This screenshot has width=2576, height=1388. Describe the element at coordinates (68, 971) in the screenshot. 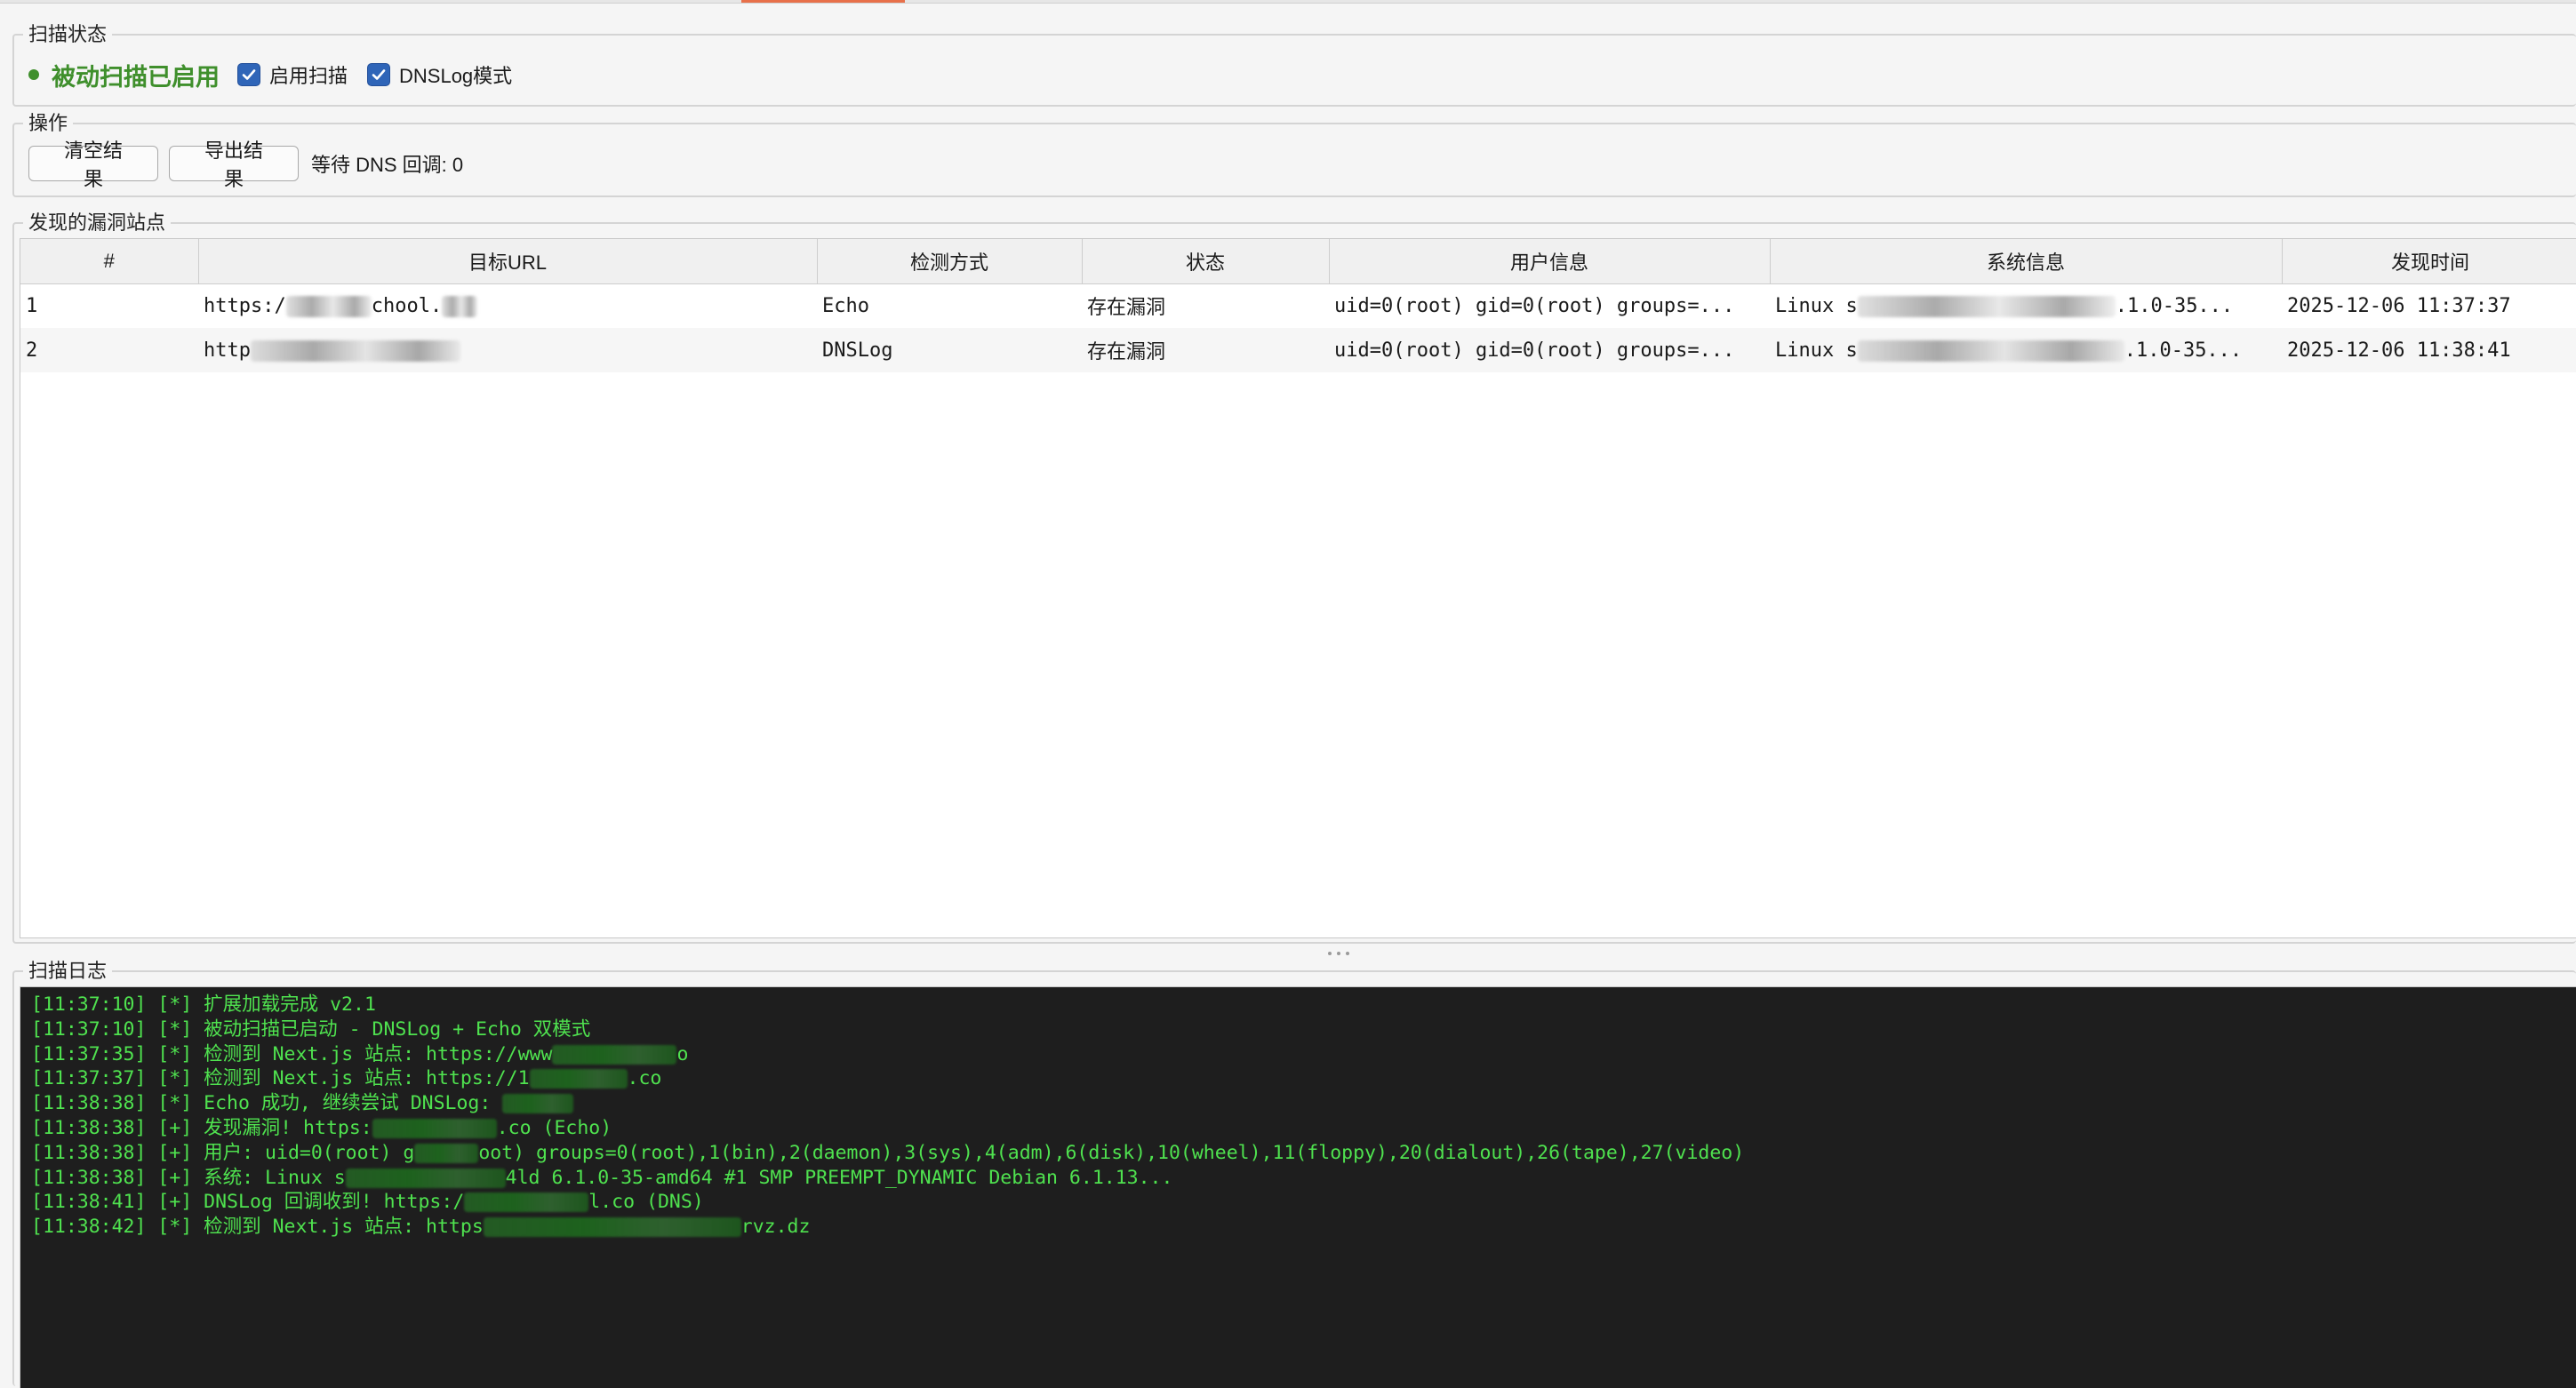

I see `scan-log-title: 扫描日志` at that location.